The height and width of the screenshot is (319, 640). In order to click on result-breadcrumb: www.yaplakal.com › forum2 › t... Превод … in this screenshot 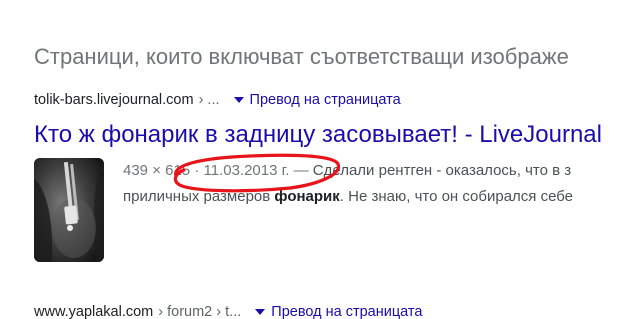, I will do `click(228, 311)`.